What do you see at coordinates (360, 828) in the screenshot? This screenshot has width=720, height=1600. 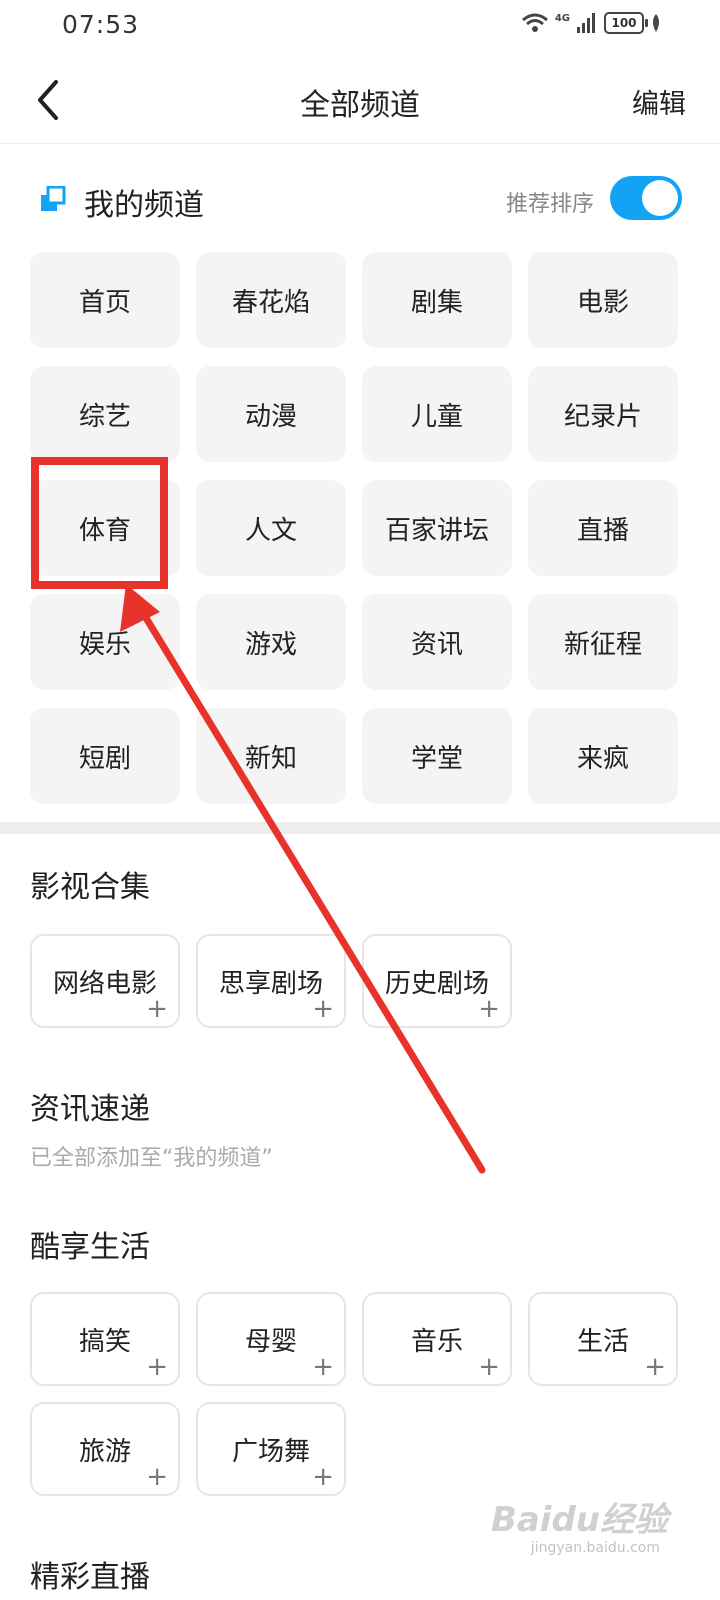 I see `section-divider` at bounding box center [360, 828].